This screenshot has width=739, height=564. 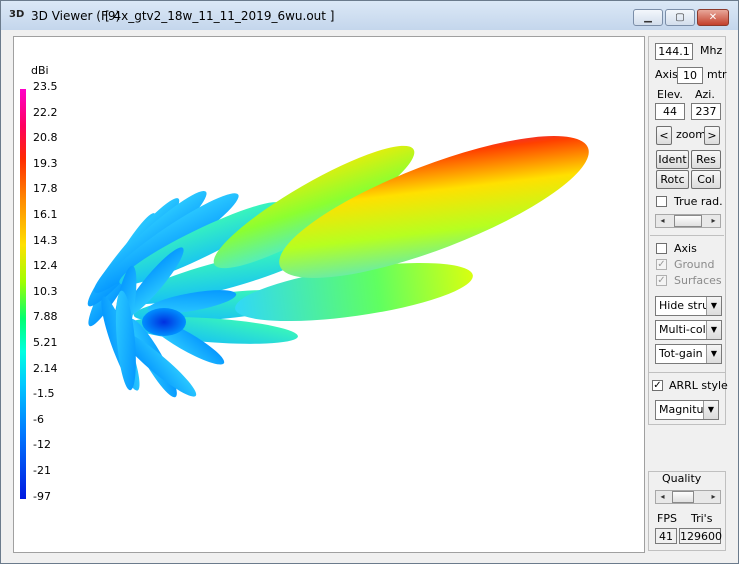 I want to click on scale-unit: dBi, so click(x=40, y=70).